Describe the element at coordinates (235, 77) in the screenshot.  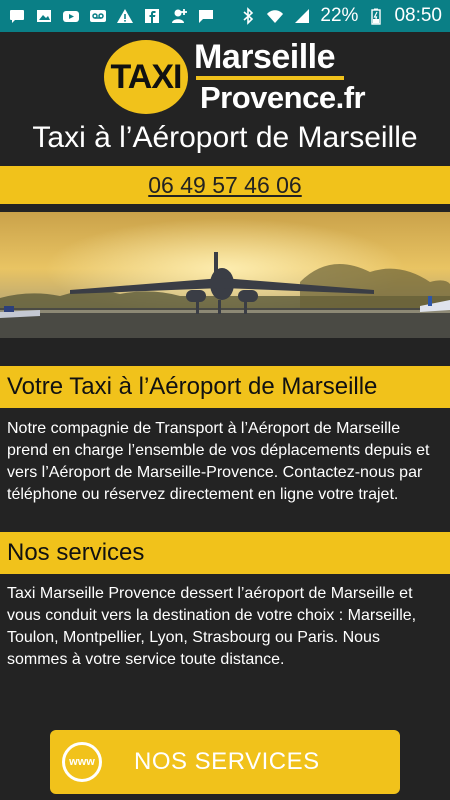
I see `site-logo: TAXI Marseille Provence.fr` at that location.